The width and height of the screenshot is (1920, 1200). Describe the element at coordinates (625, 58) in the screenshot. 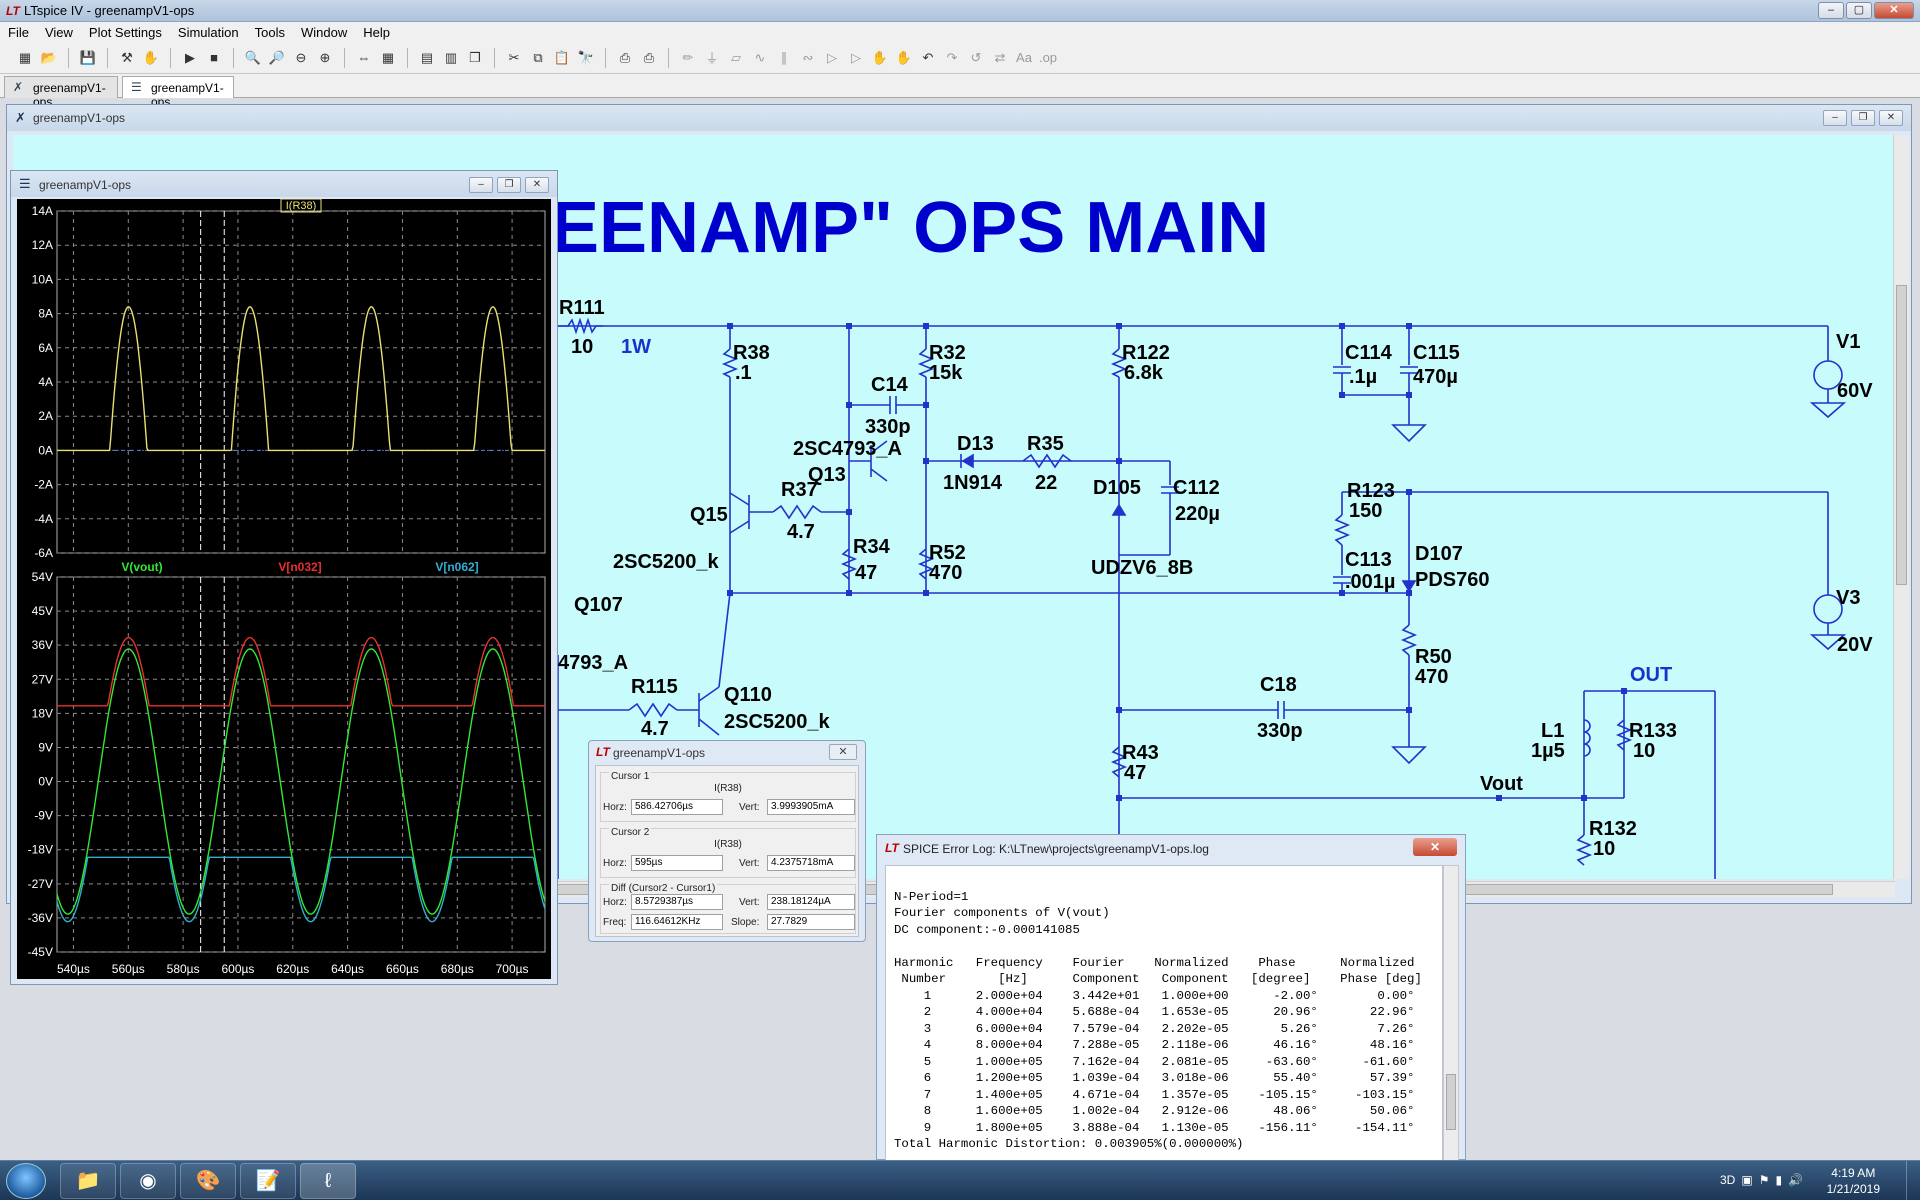

I see `print-preview-icon: ⎙` at that location.